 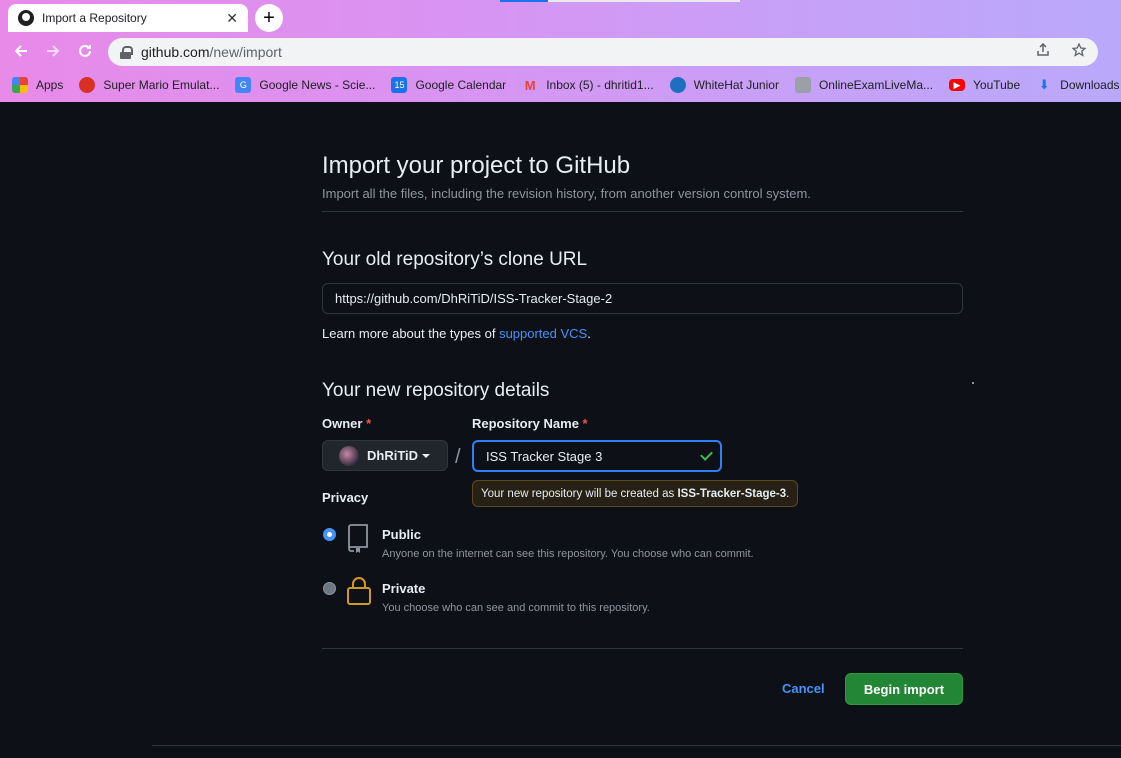 I want to click on tab-close-icon: ✕, so click(x=232, y=18).